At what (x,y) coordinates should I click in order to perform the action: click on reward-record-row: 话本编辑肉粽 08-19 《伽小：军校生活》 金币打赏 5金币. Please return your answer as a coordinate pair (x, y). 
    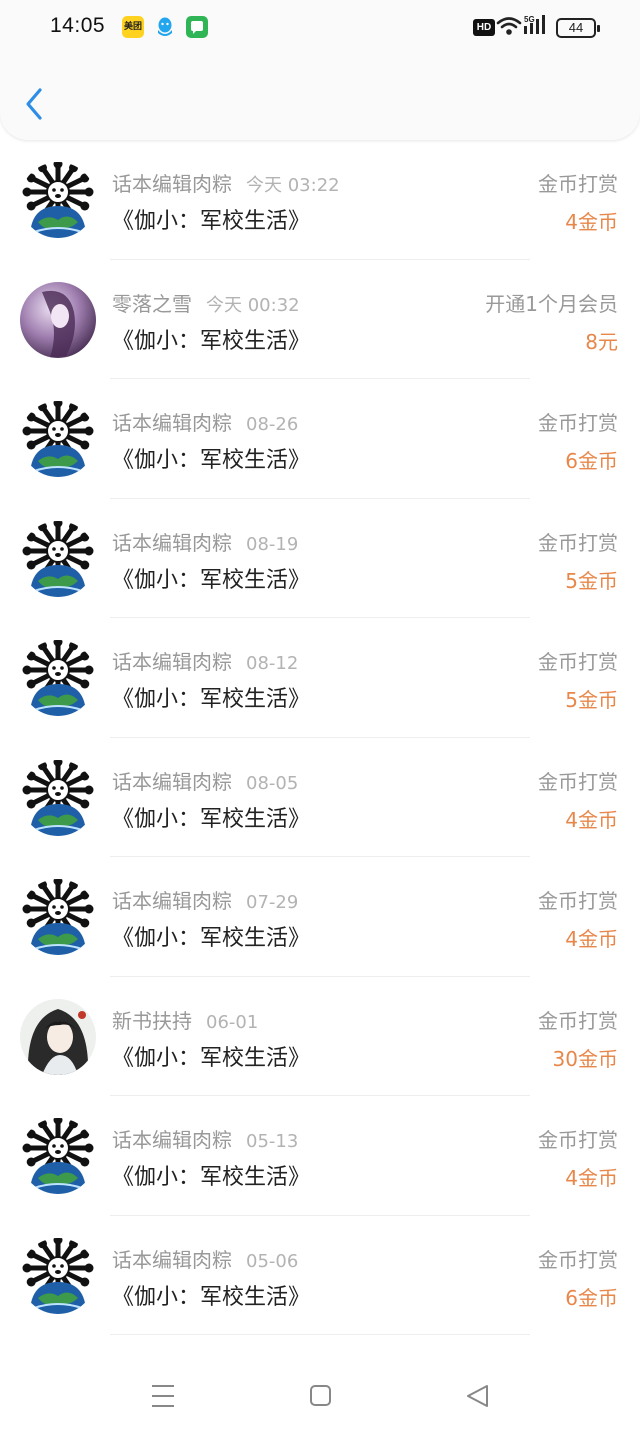
    Looking at the image, I should click on (320, 559).